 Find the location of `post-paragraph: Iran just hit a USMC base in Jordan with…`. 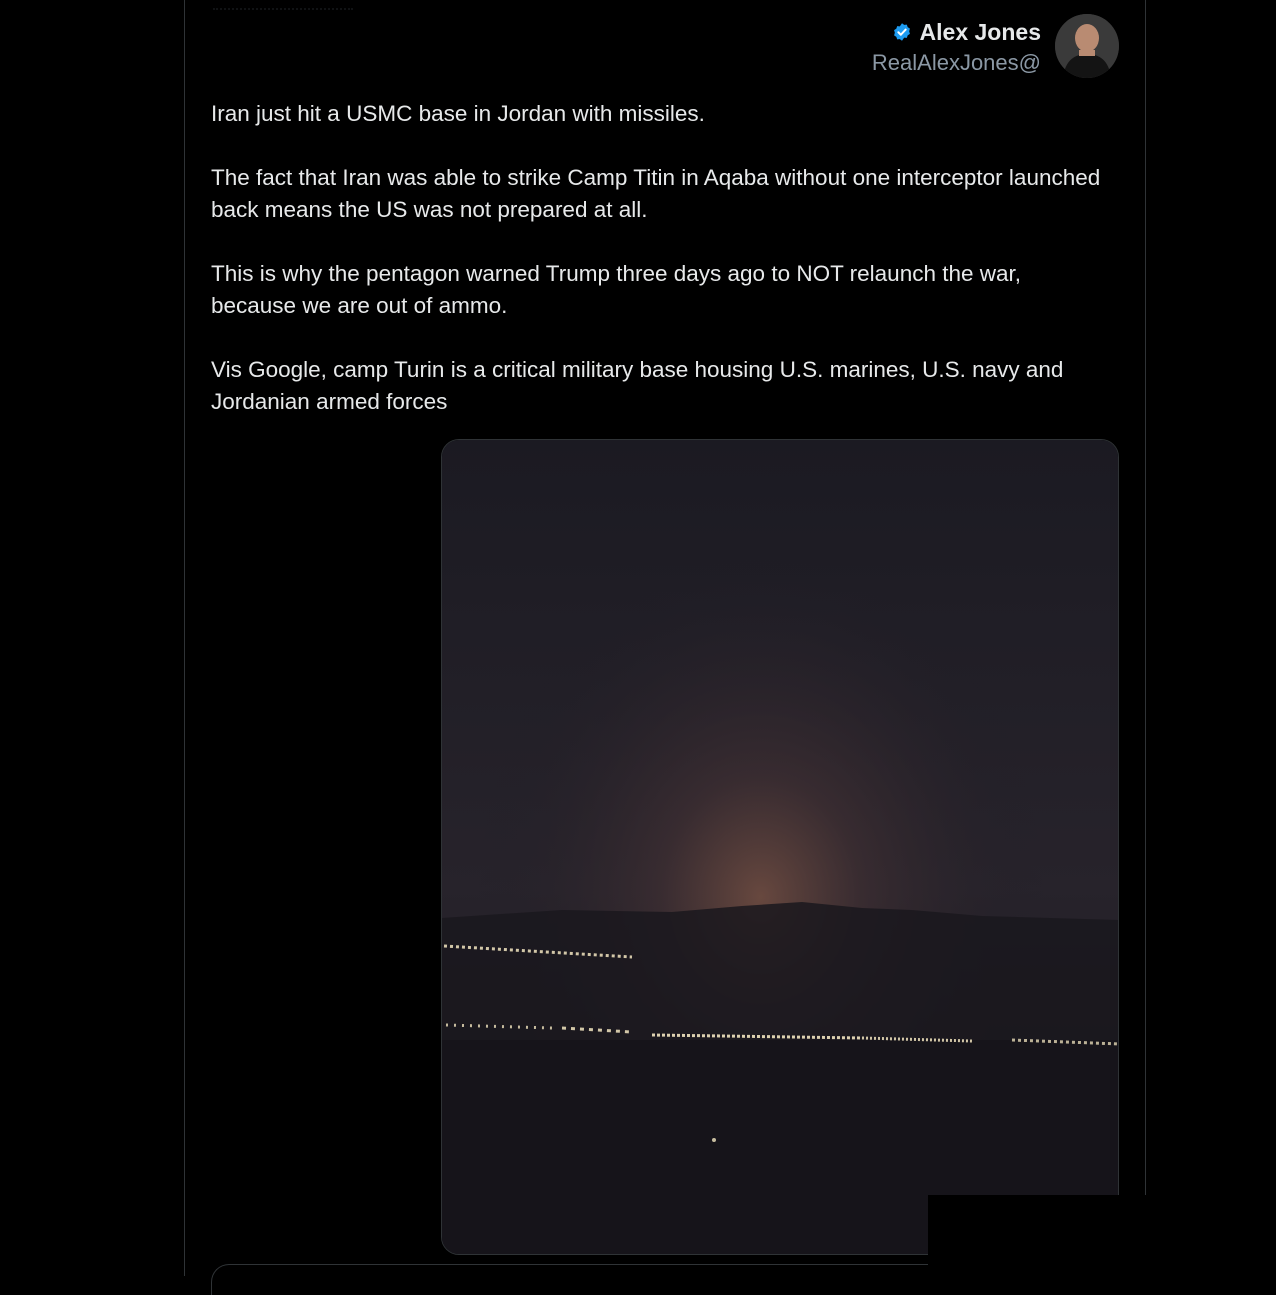

post-paragraph: Iran just hit a USMC base in Jordan with… is located at coordinates (458, 113).